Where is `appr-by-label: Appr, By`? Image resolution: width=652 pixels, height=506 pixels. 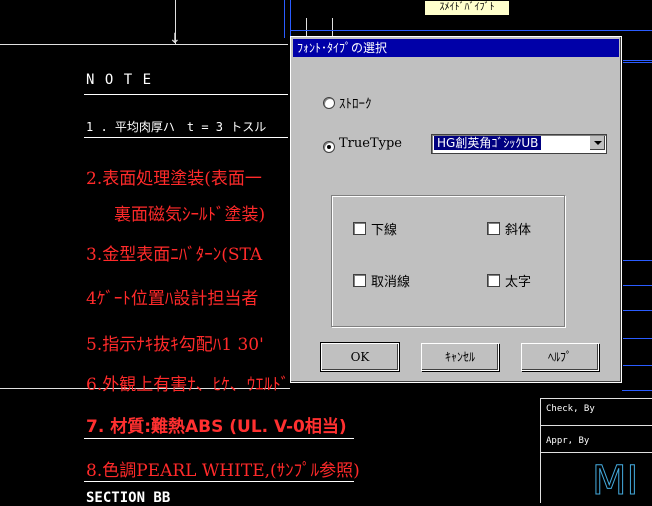
appr-by-label: Appr, By is located at coordinates (568, 441).